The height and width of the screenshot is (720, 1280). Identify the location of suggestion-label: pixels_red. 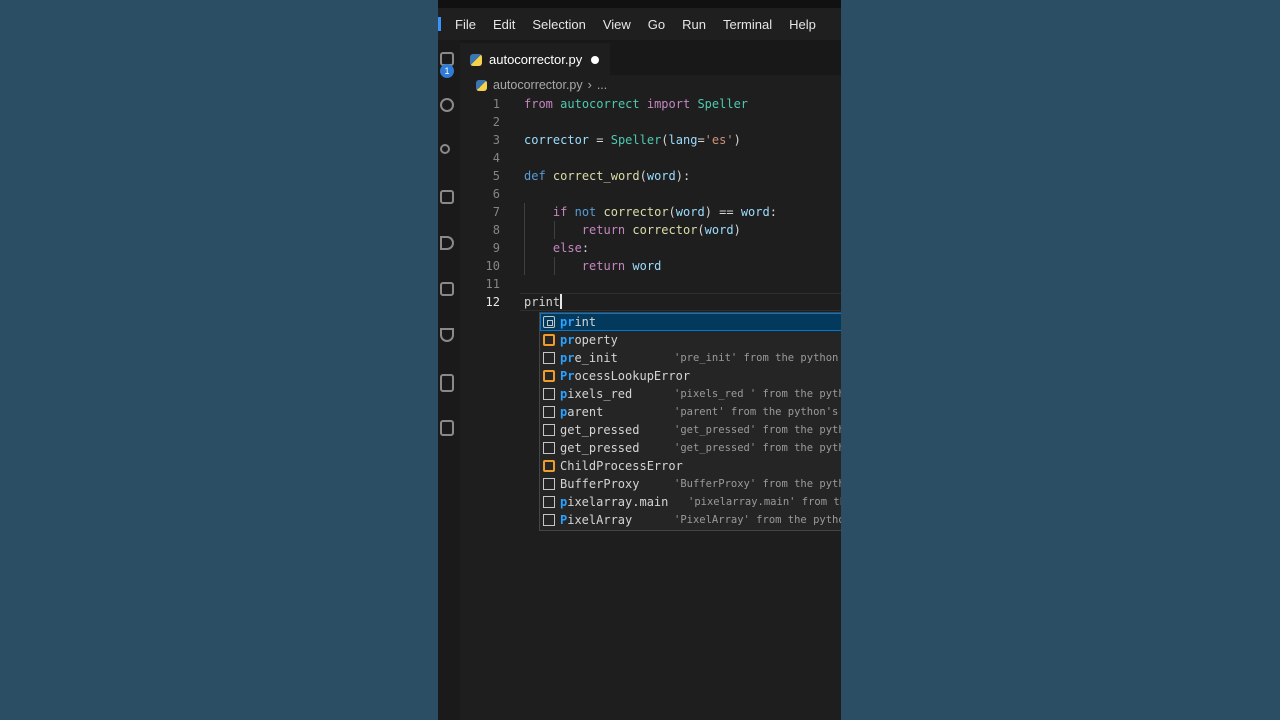
(596, 394).